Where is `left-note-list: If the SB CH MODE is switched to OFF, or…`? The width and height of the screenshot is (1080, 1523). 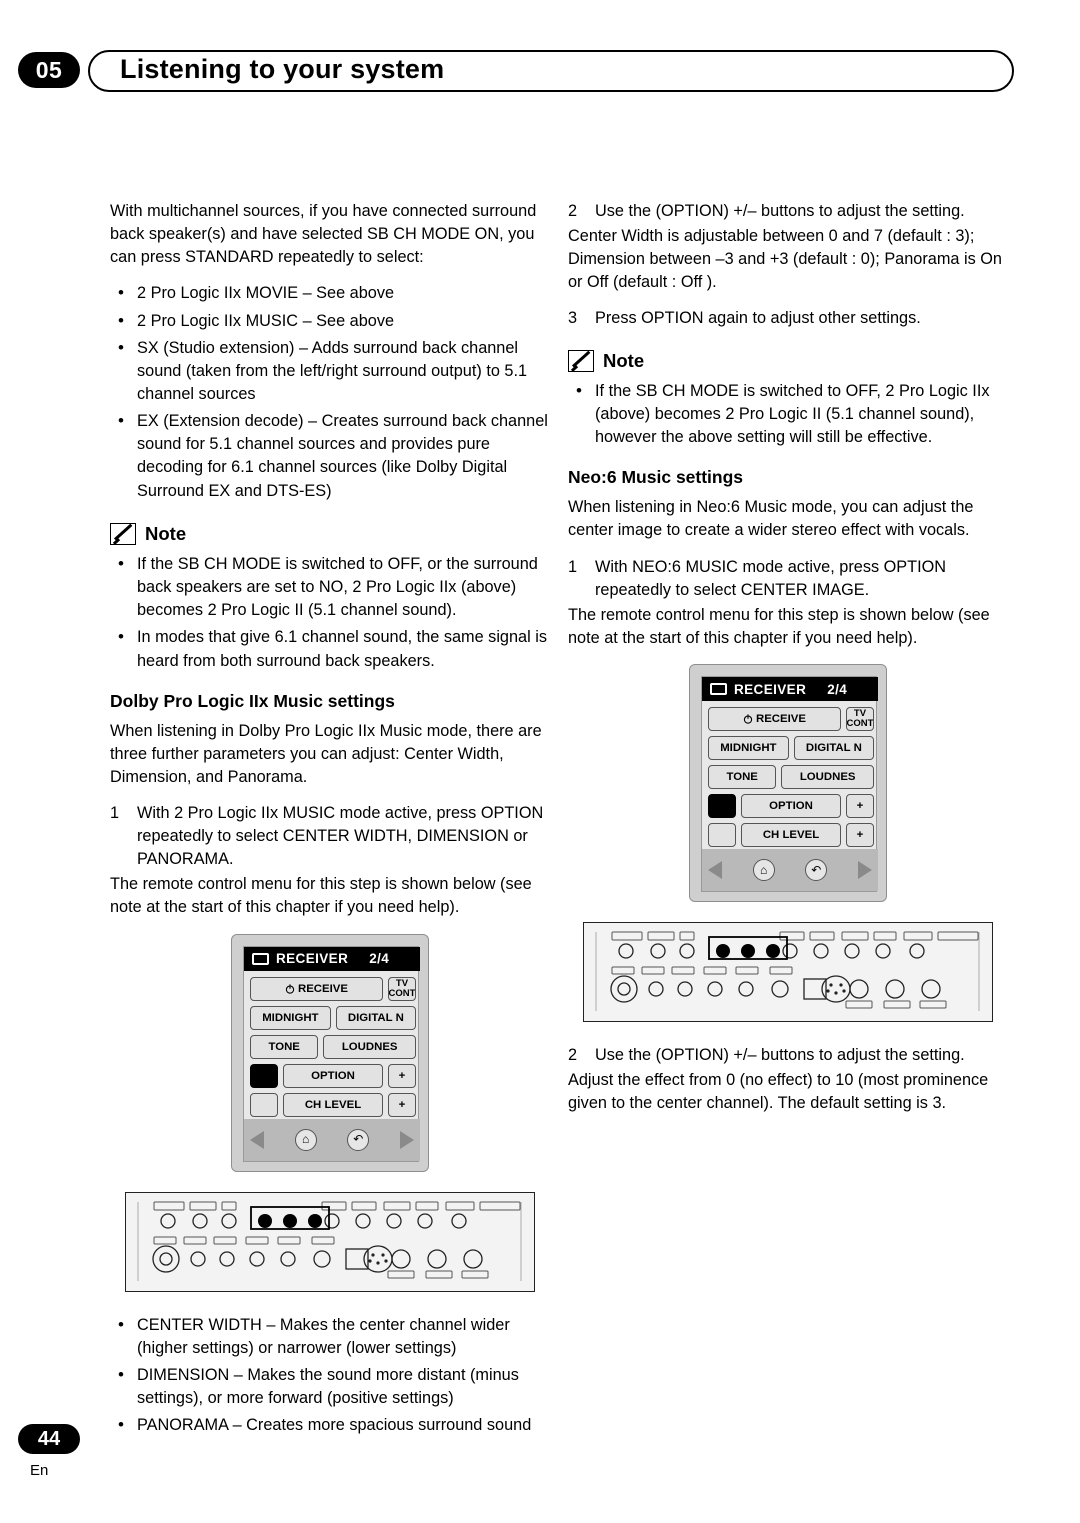 left-note-list: If the SB CH MODE is switched to OFF, or… is located at coordinates (330, 612).